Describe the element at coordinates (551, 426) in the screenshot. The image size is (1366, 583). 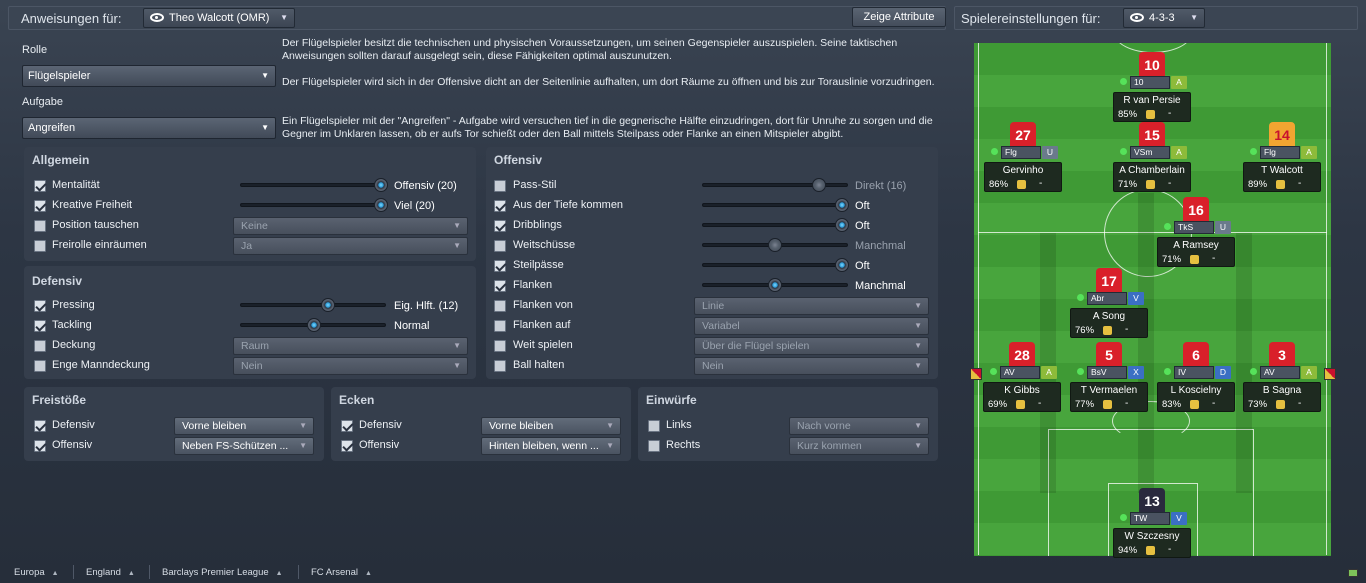
I see `corner-def-select: Vorne bleiben ▼` at that location.